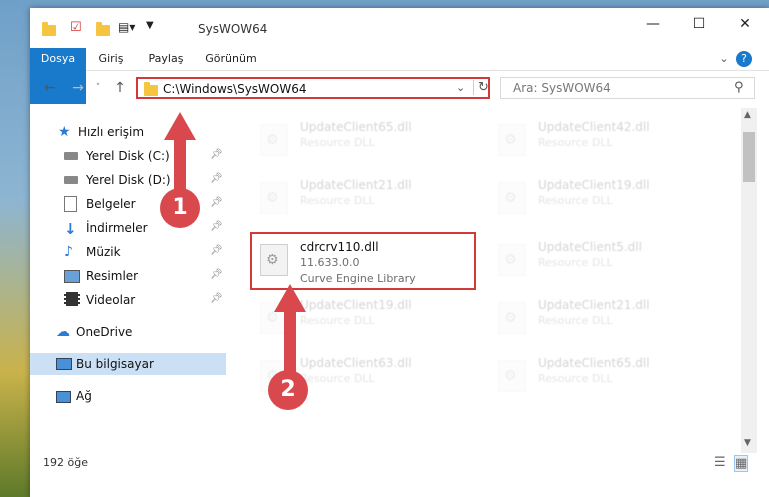 This screenshot has height=497, width=769. What do you see at coordinates (64, 396) in the screenshot?
I see `network-icon` at bounding box center [64, 396].